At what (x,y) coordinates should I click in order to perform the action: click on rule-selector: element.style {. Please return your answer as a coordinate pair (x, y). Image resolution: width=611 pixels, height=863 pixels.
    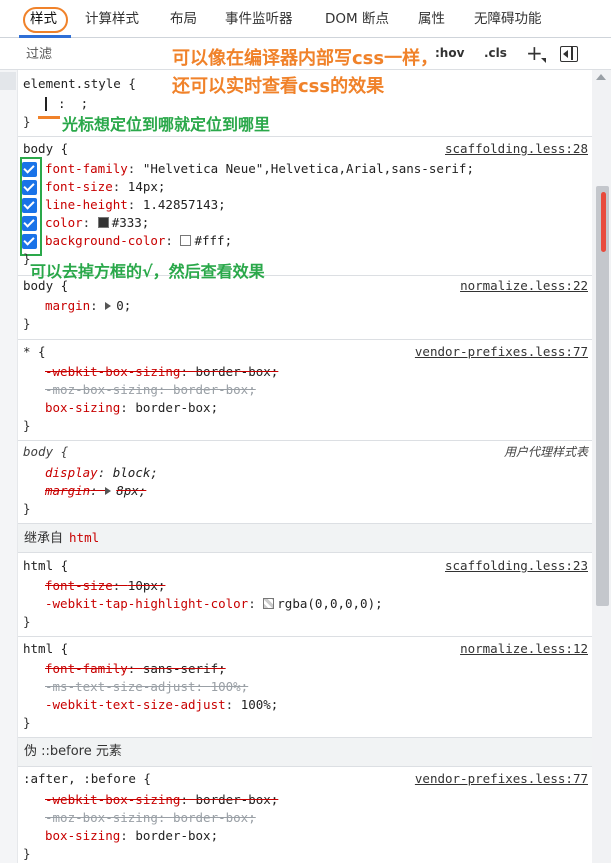
    Looking at the image, I should click on (79, 84).